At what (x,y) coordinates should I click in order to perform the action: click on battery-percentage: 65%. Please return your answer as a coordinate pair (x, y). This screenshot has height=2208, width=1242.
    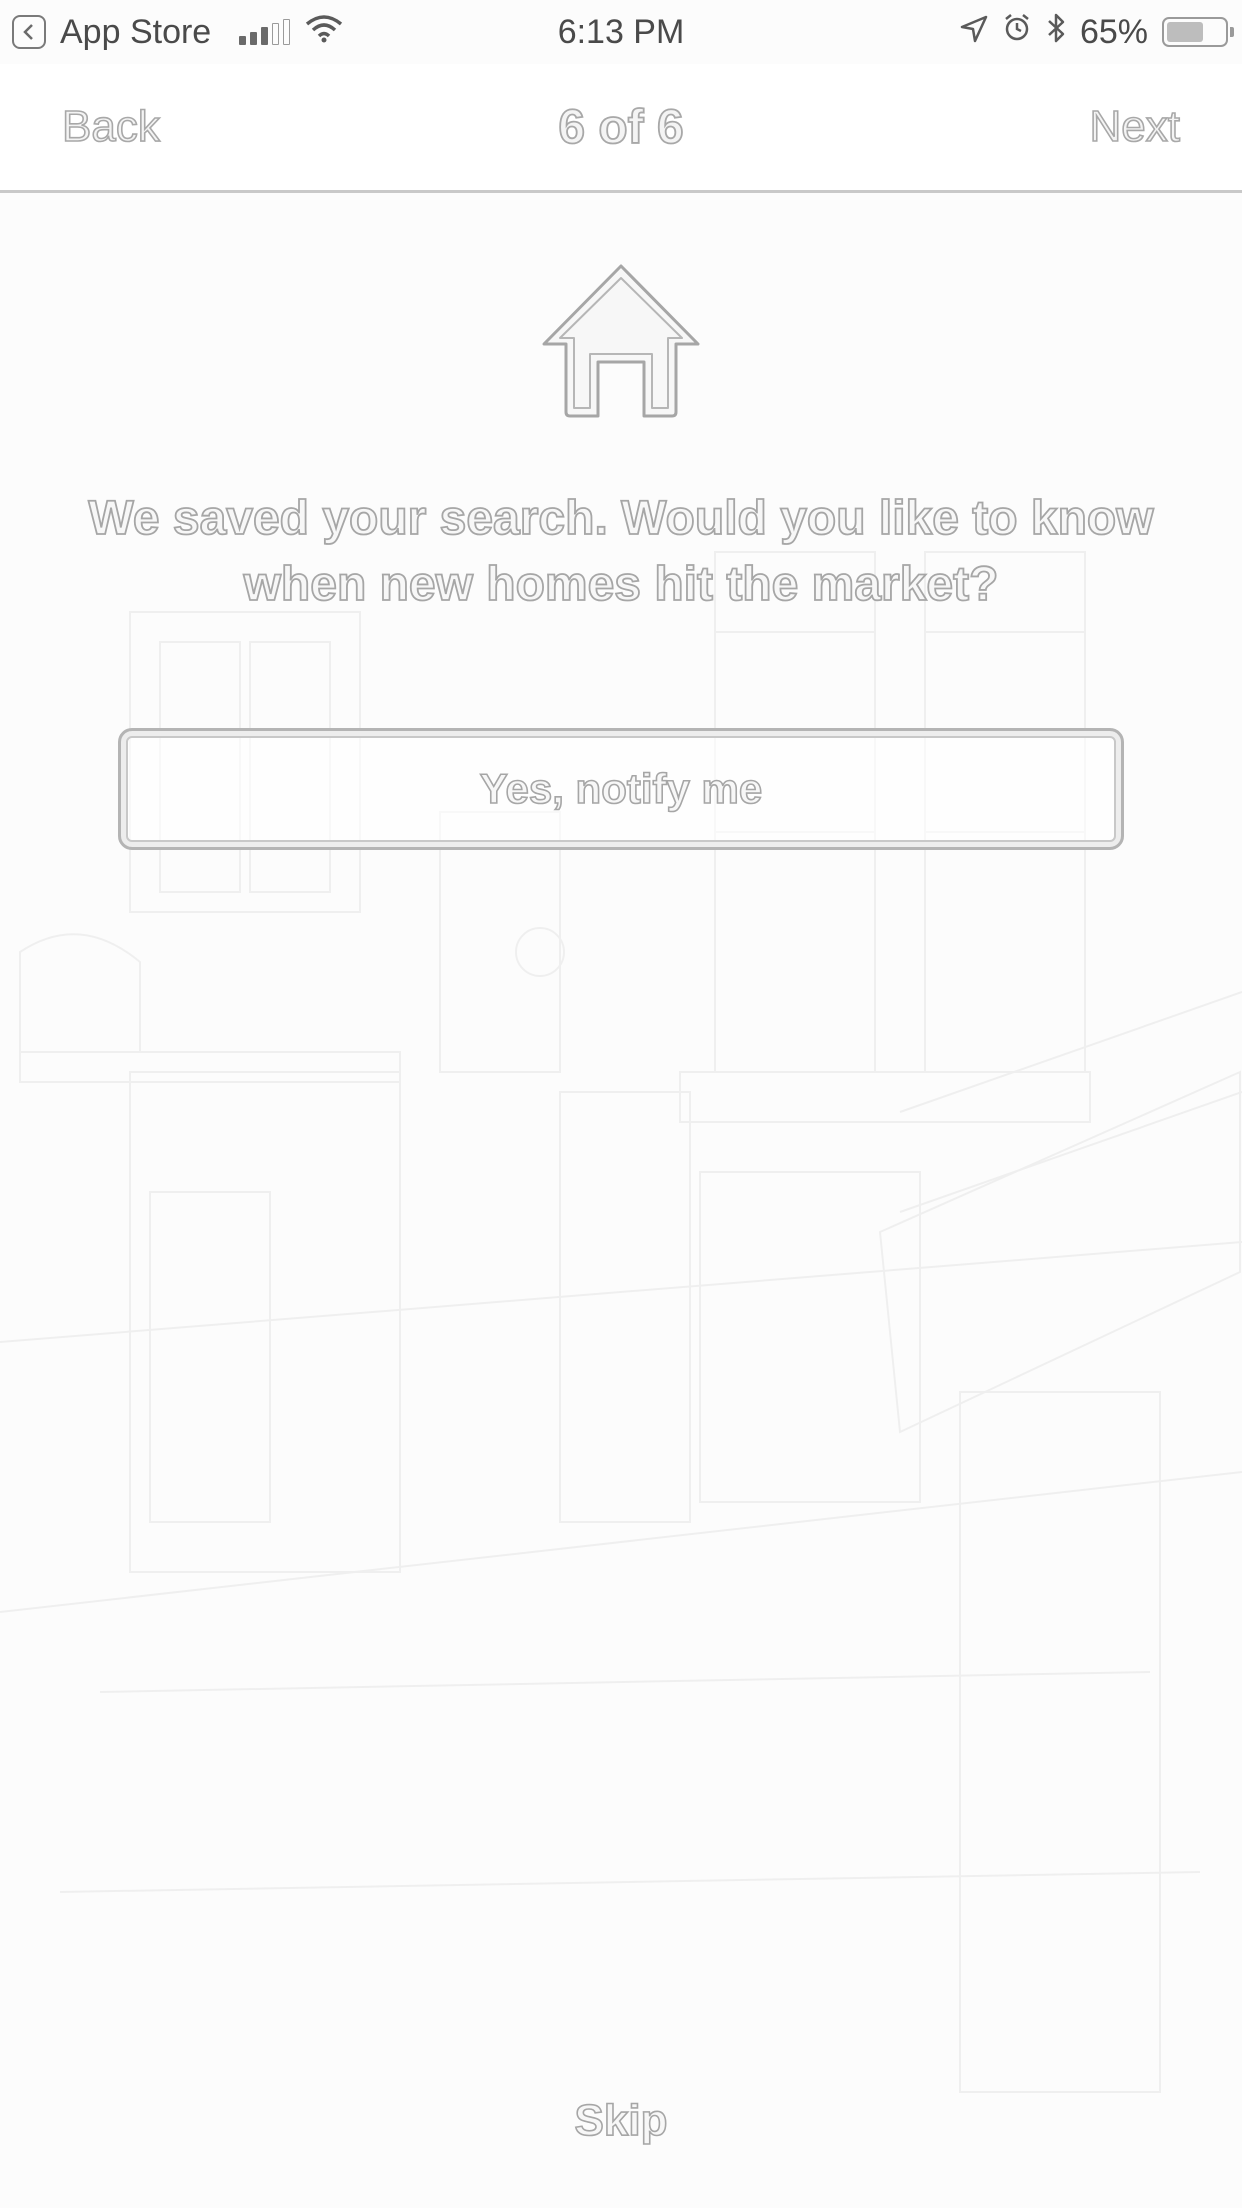
    Looking at the image, I should click on (1113, 31).